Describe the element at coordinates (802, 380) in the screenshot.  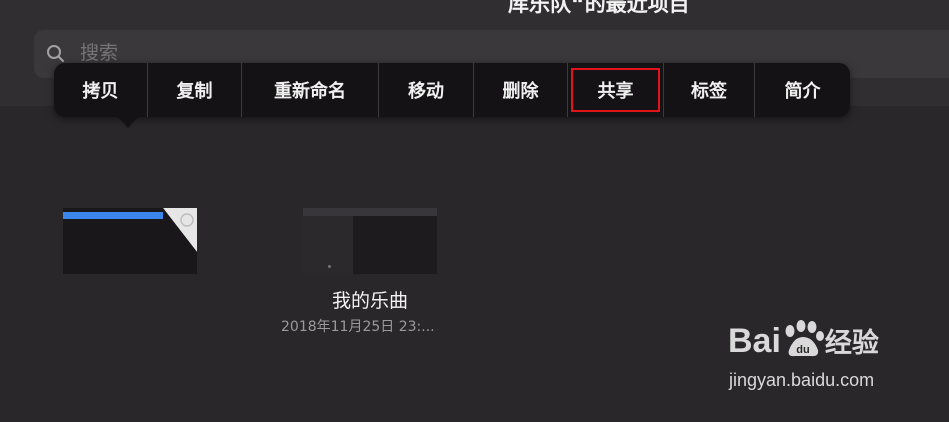
I see `watermark-url: jingyan.baidu.com` at that location.